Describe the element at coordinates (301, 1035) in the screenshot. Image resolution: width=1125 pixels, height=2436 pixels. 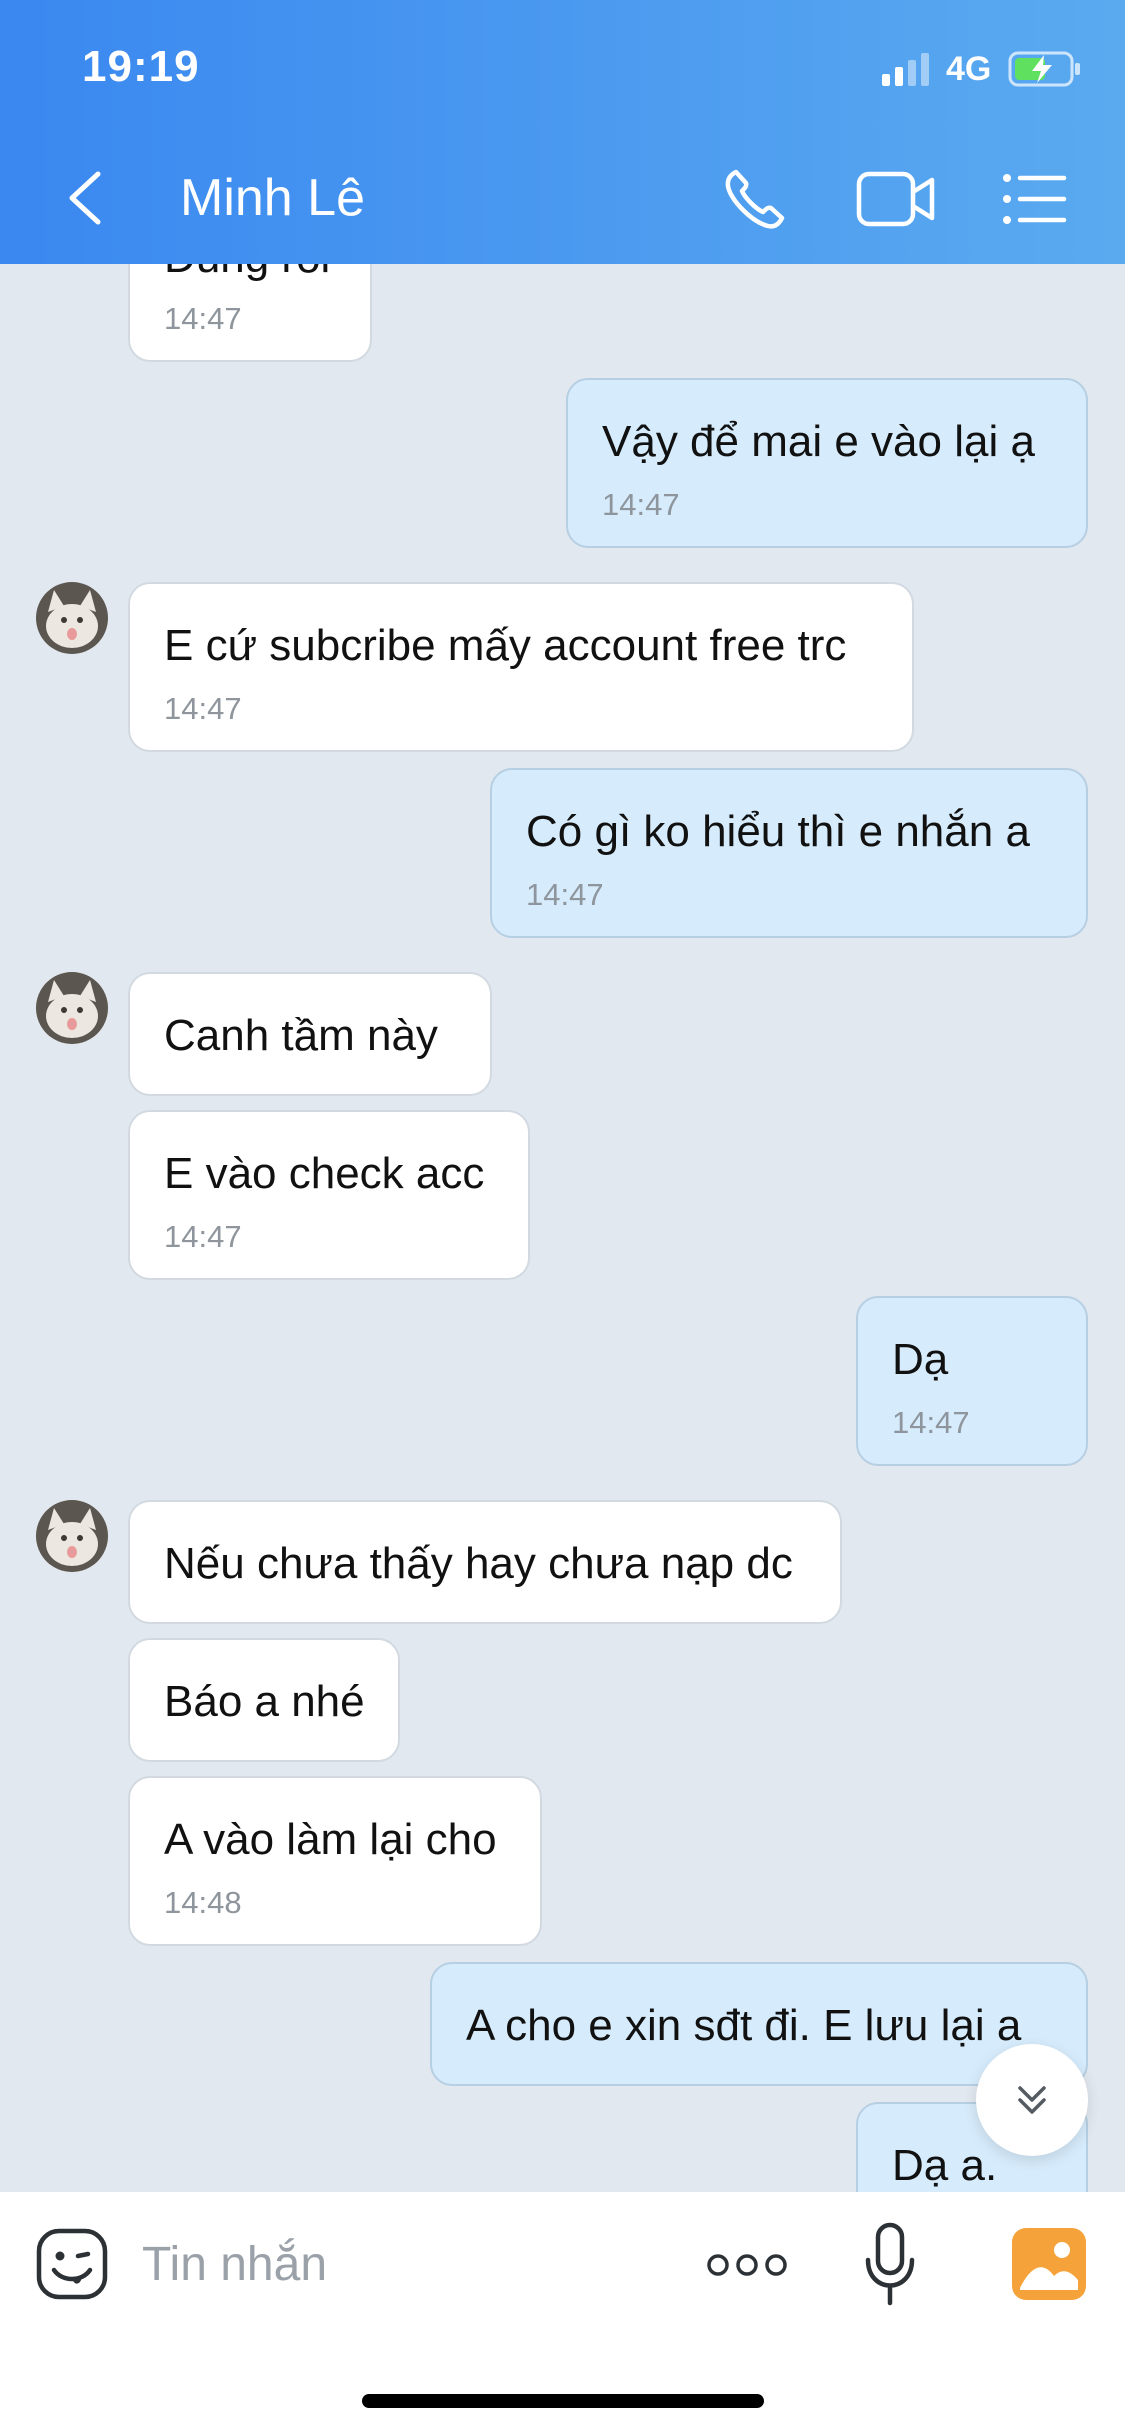
I see `message-text: Canh tầm này` at that location.